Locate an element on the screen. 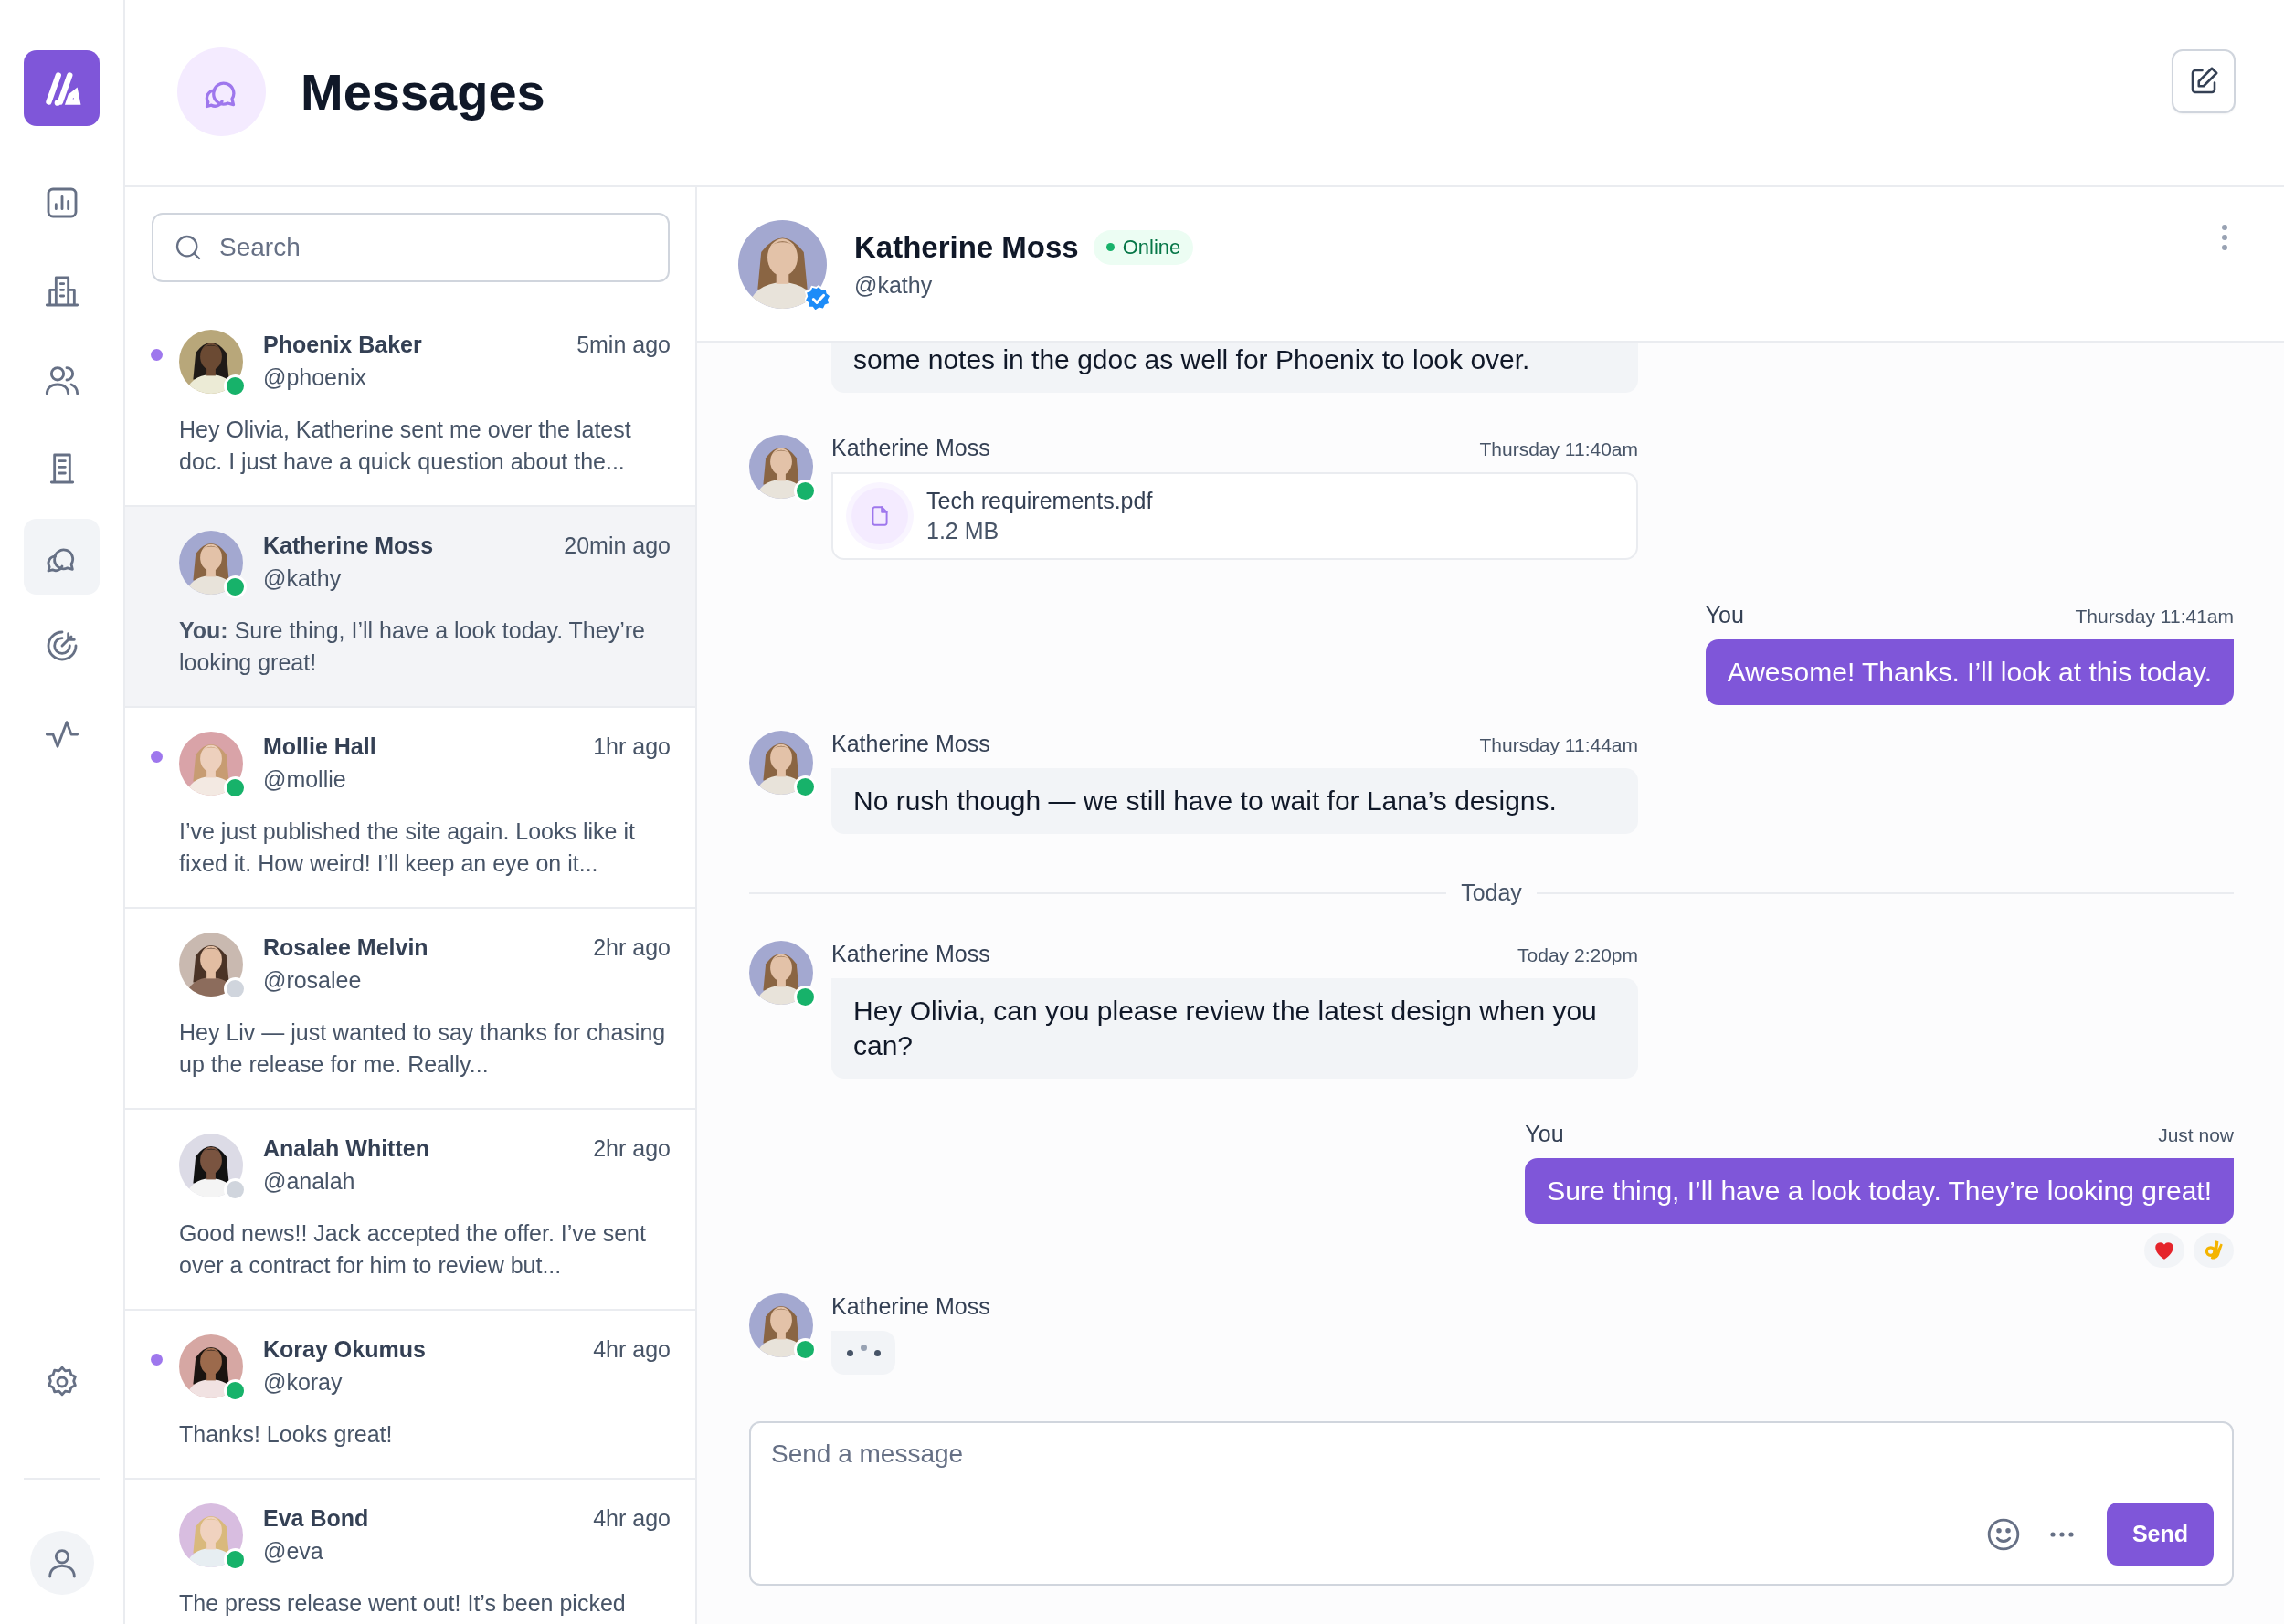 The height and width of the screenshot is (1624, 2284). message-bubble: No rush though — we still have to wait for Lana’s designs. is located at coordinates (1234, 801).